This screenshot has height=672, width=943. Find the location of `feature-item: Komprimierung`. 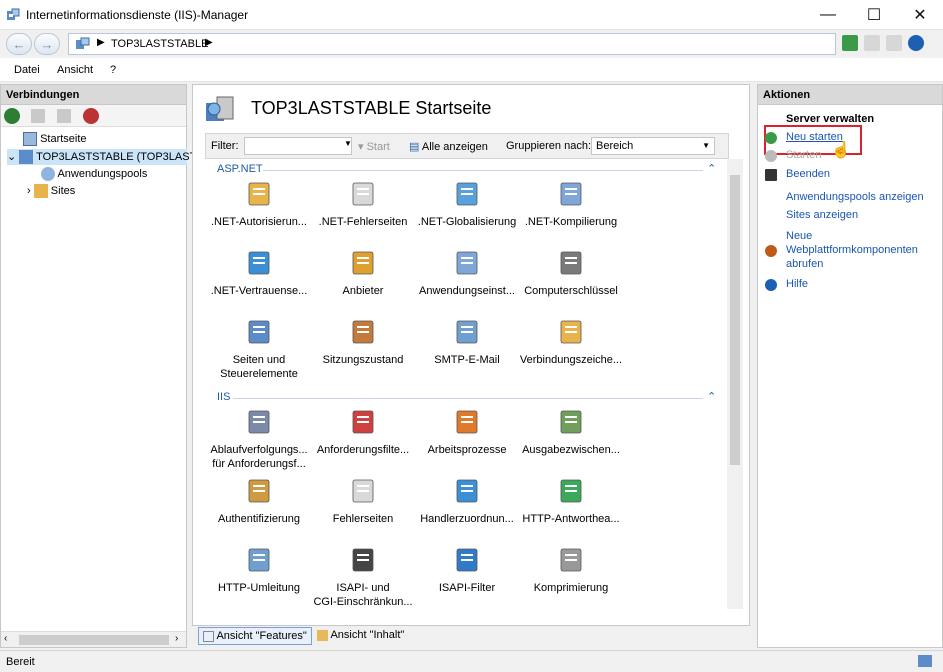

feature-item: Komprimierung is located at coordinates (571, 570).